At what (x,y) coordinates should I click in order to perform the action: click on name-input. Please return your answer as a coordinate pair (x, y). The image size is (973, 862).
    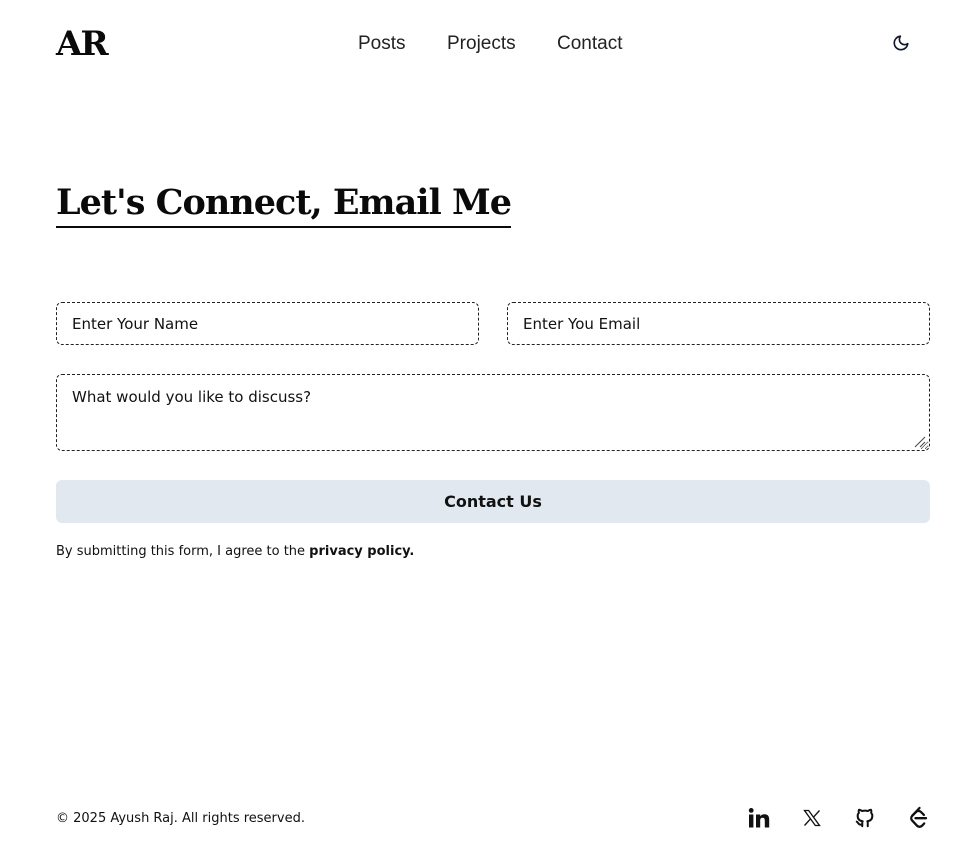
    Looking at the image, I should click on (267, 323).